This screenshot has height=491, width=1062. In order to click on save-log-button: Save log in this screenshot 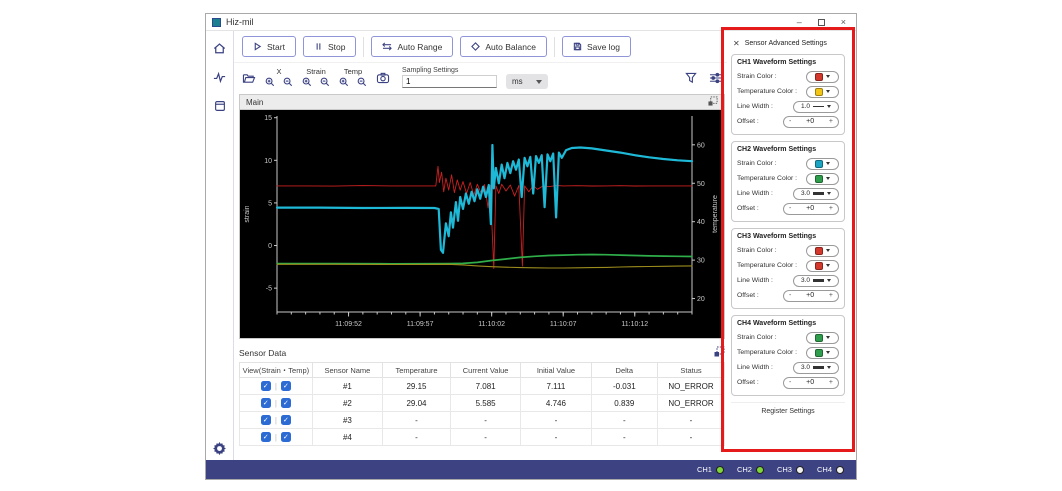, I will do `click(596, 46)`.